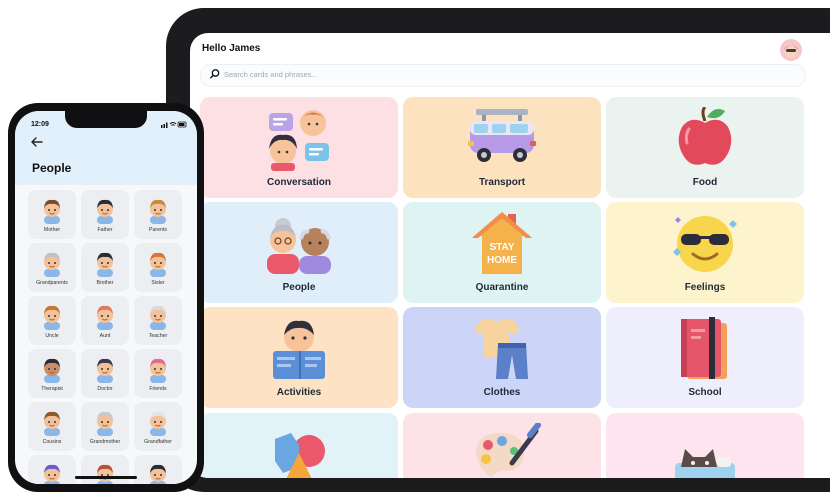 The width and height of the screenshot is (830, 492). I want to click on status-icons, so click(174, 125).